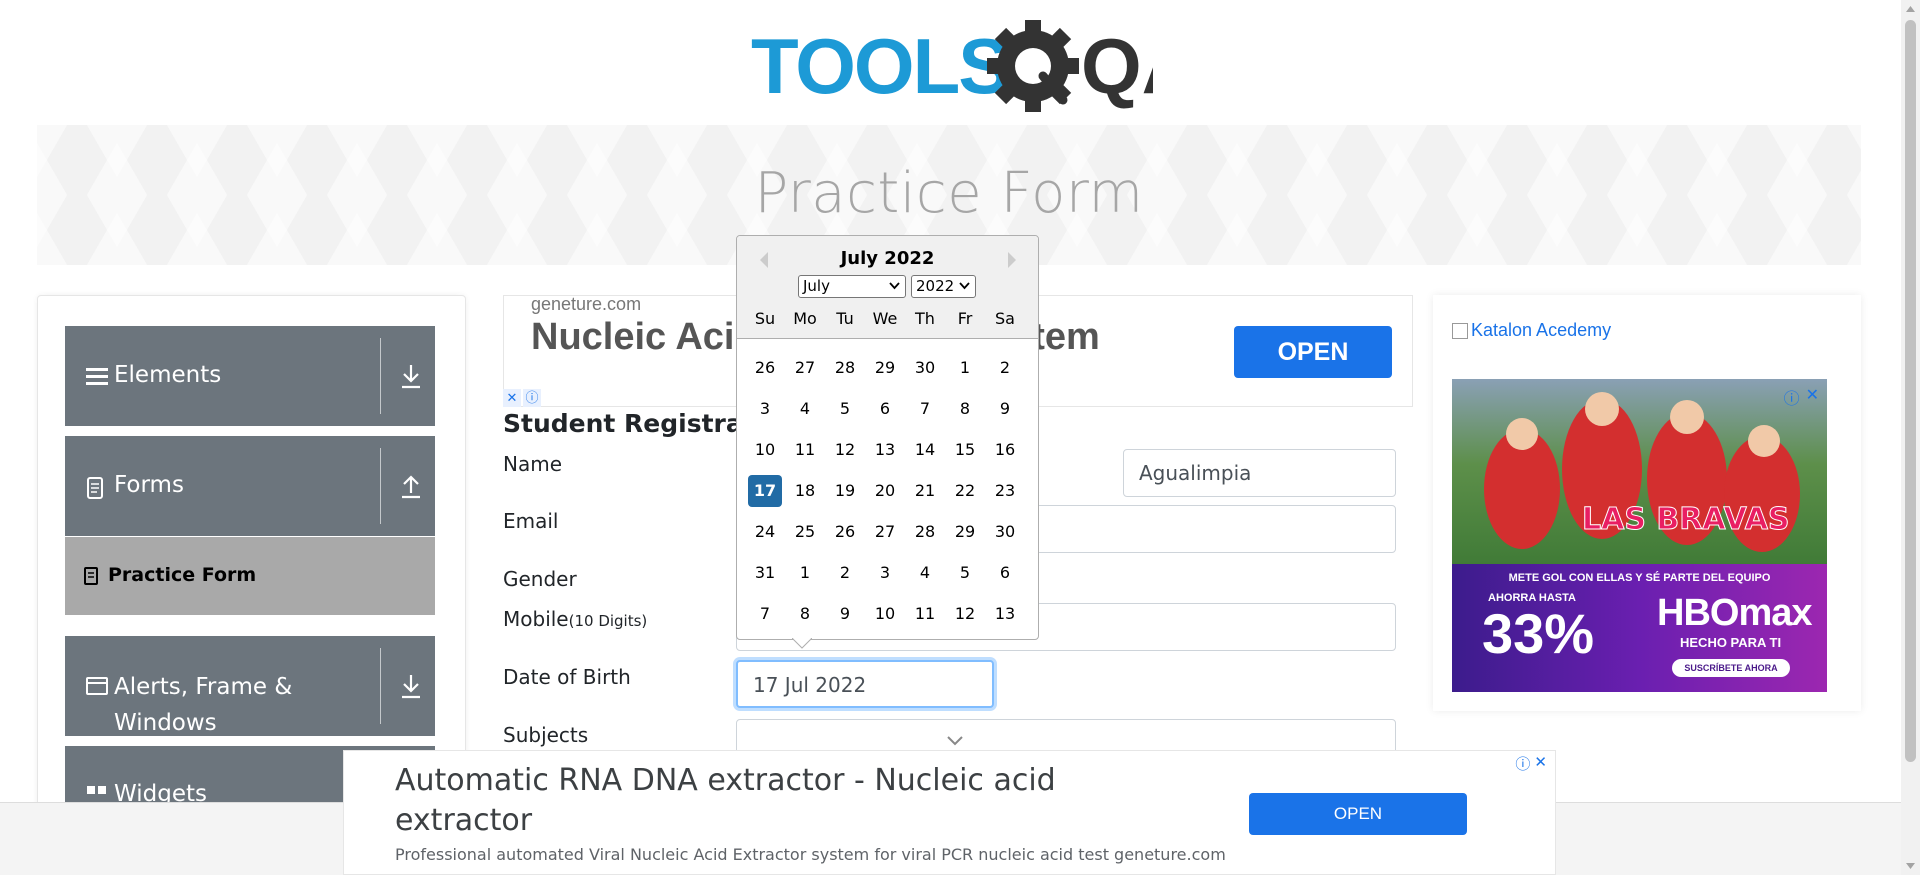 This screenshot has width=1920, height=875. I want to click on calendar-day: 16, so click(1005, 450).